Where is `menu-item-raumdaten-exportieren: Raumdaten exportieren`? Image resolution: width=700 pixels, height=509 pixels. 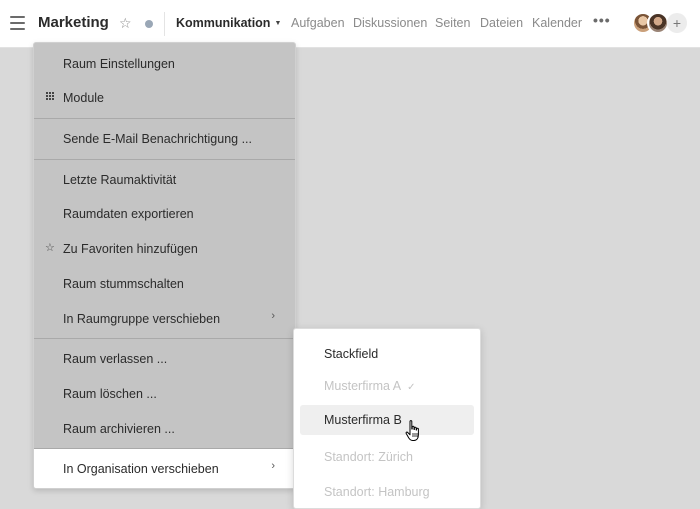
menu-item-raumdaten-exportieren: Raumdaten exportieren is located at coordinates (164, 213).